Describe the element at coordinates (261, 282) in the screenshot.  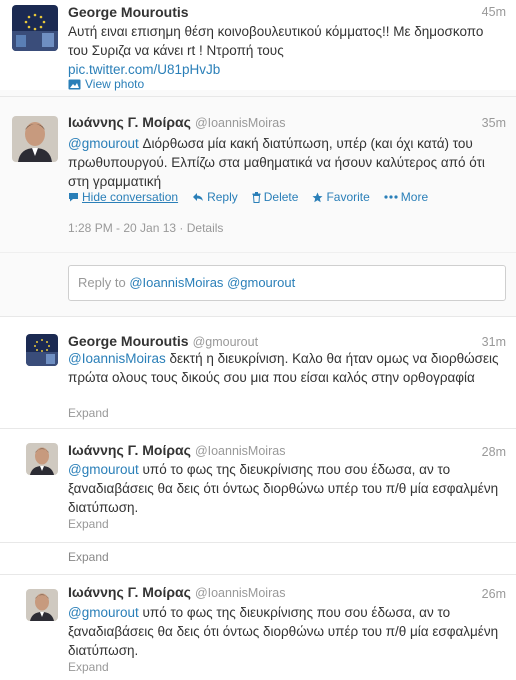
I see `reply-mention-2: @gmourout` at that location.